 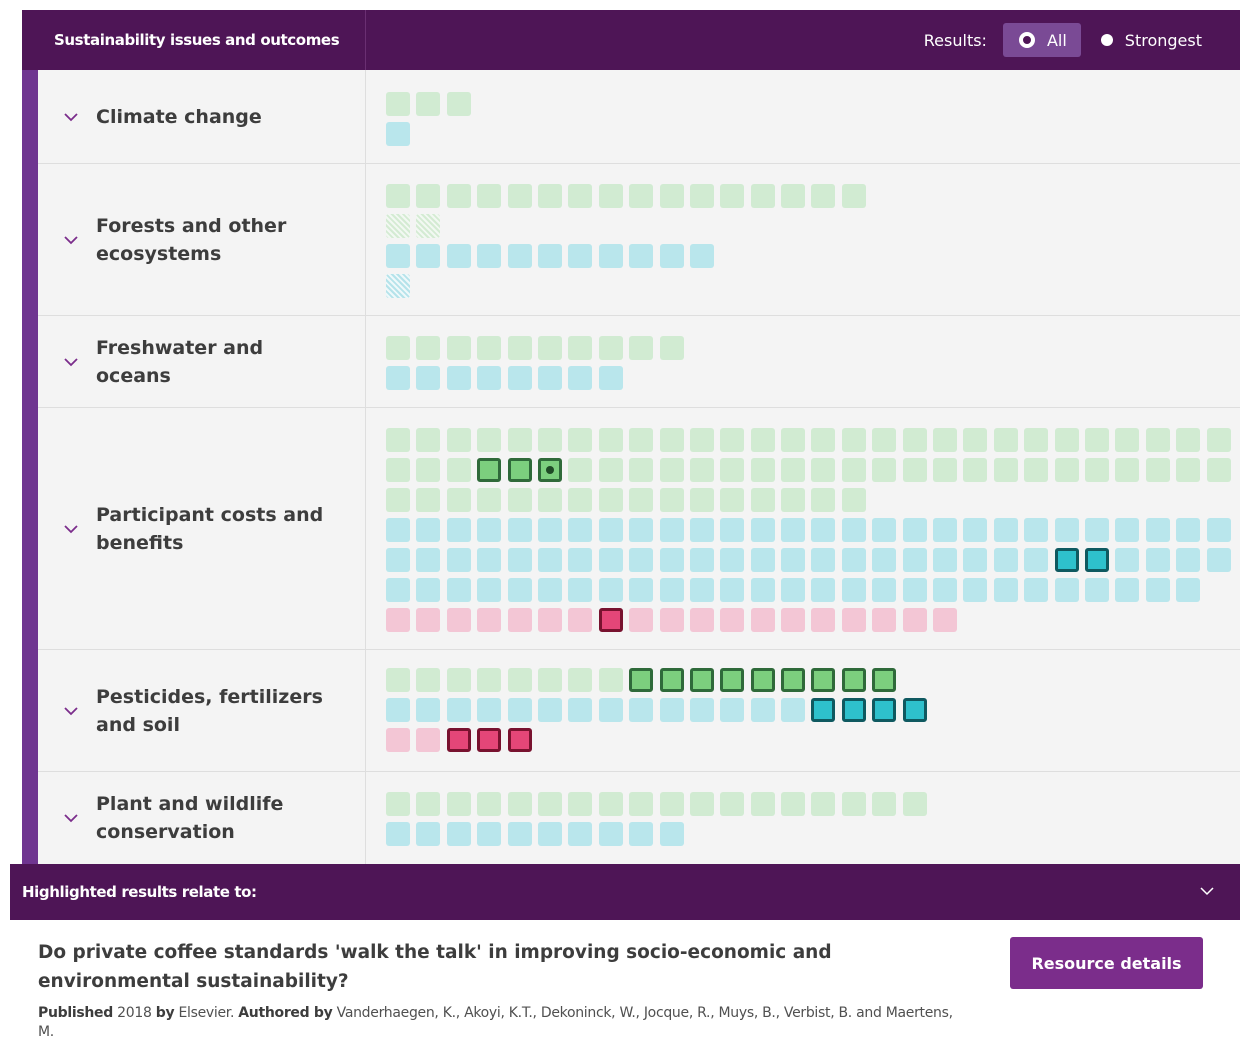 I want to click on issue-toggle: Freshwater and oceans, so click(x=202, y=361).